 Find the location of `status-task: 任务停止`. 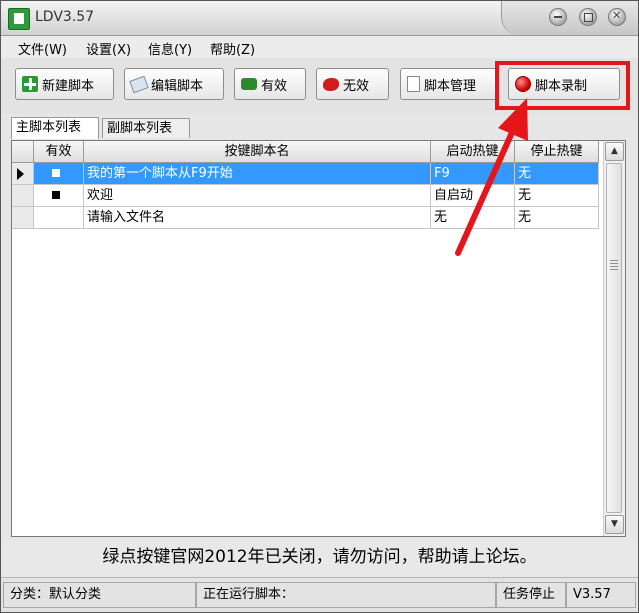

status-task: 任务停止 is located at coordinates (531, 595).